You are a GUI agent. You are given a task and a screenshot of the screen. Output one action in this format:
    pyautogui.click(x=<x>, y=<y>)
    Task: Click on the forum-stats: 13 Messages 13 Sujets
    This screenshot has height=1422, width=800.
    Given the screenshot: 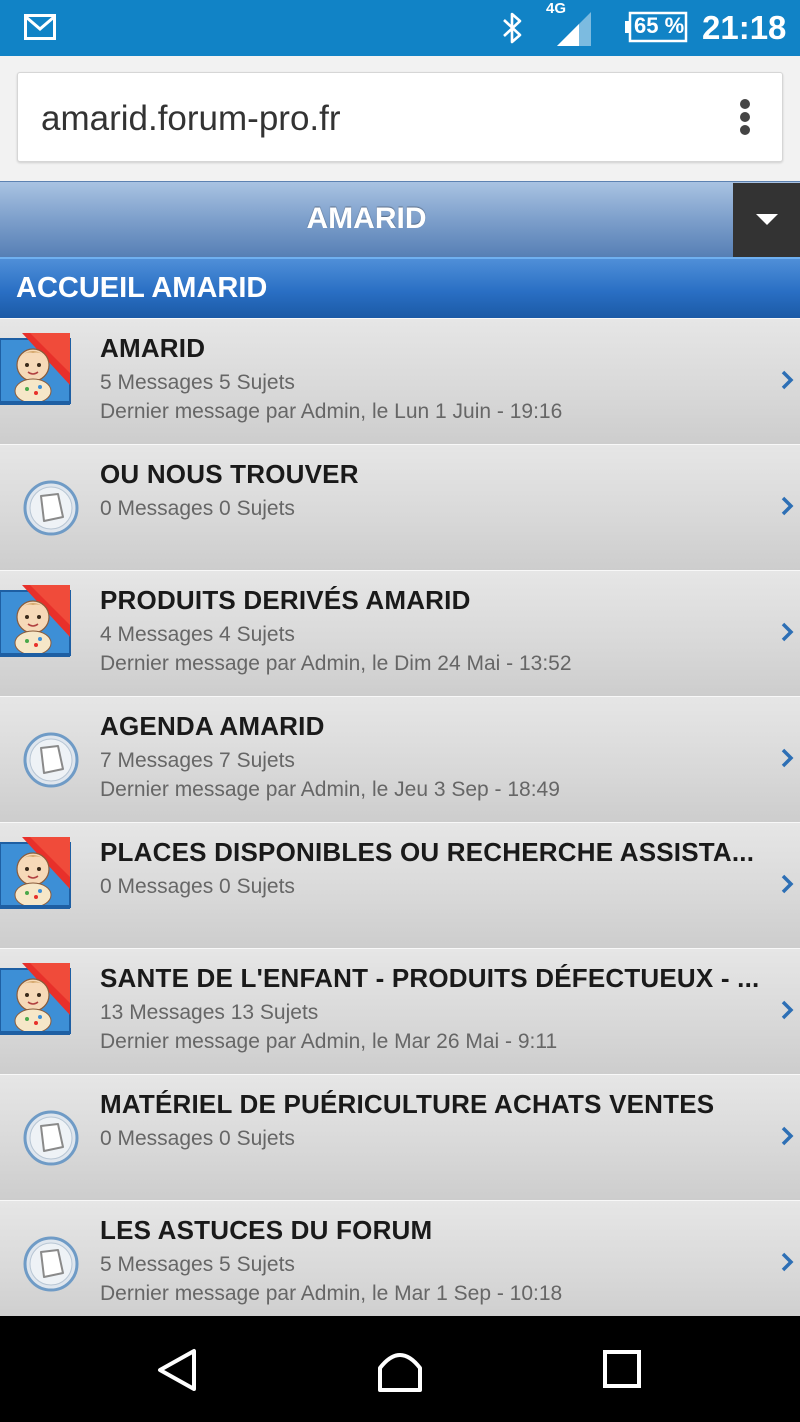 What is the action you would take?
    pyautogui.click(x=209, y=1012)
    